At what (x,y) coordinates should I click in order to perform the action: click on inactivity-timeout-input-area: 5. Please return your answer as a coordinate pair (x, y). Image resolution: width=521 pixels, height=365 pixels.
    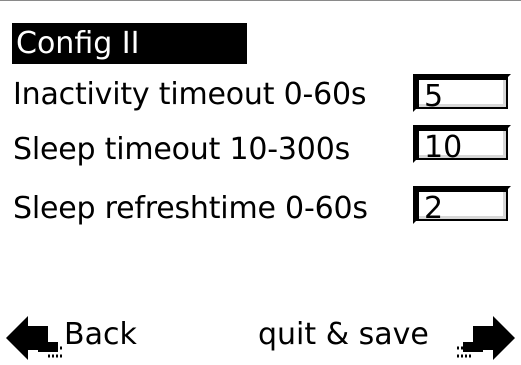
    Looking at the image, I should click on (462, 96).